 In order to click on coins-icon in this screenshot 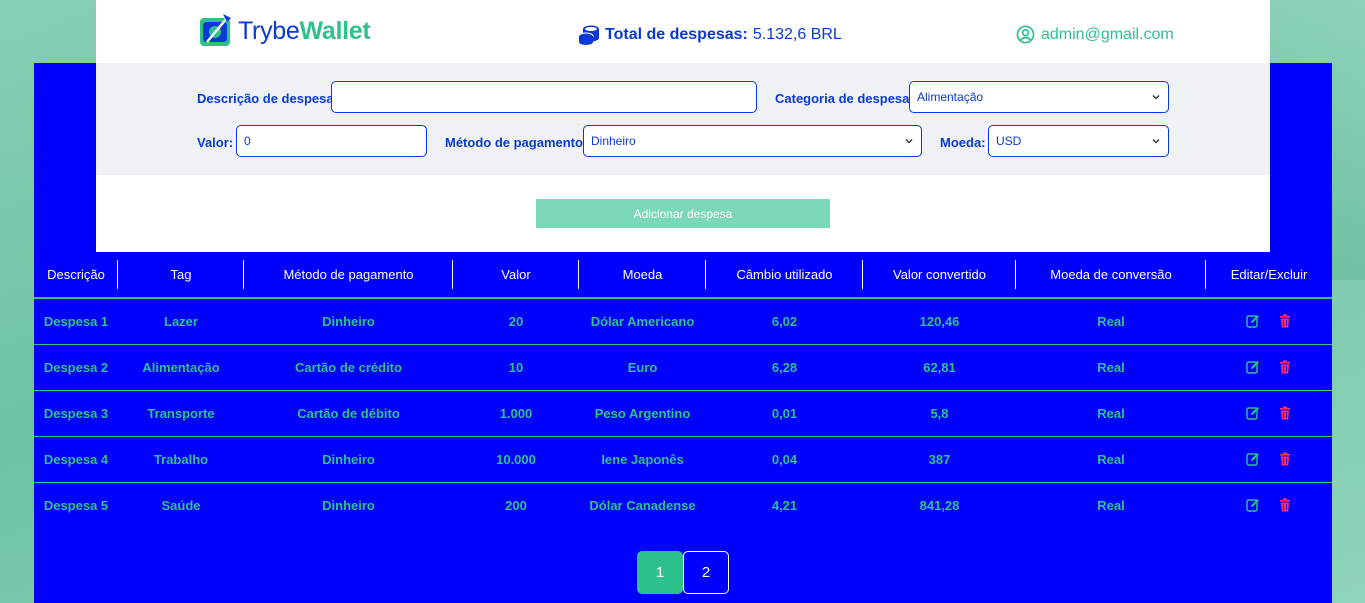, I will do `click(588, 35)`.